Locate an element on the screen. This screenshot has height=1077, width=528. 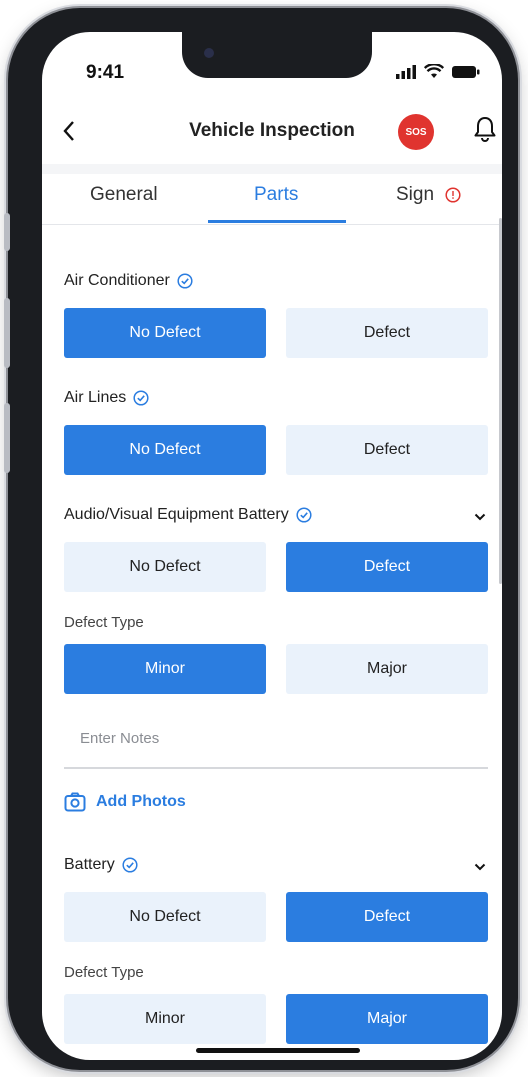
item-air-conditioner-label: Air Conditioner is located at coordinates (128, 281).